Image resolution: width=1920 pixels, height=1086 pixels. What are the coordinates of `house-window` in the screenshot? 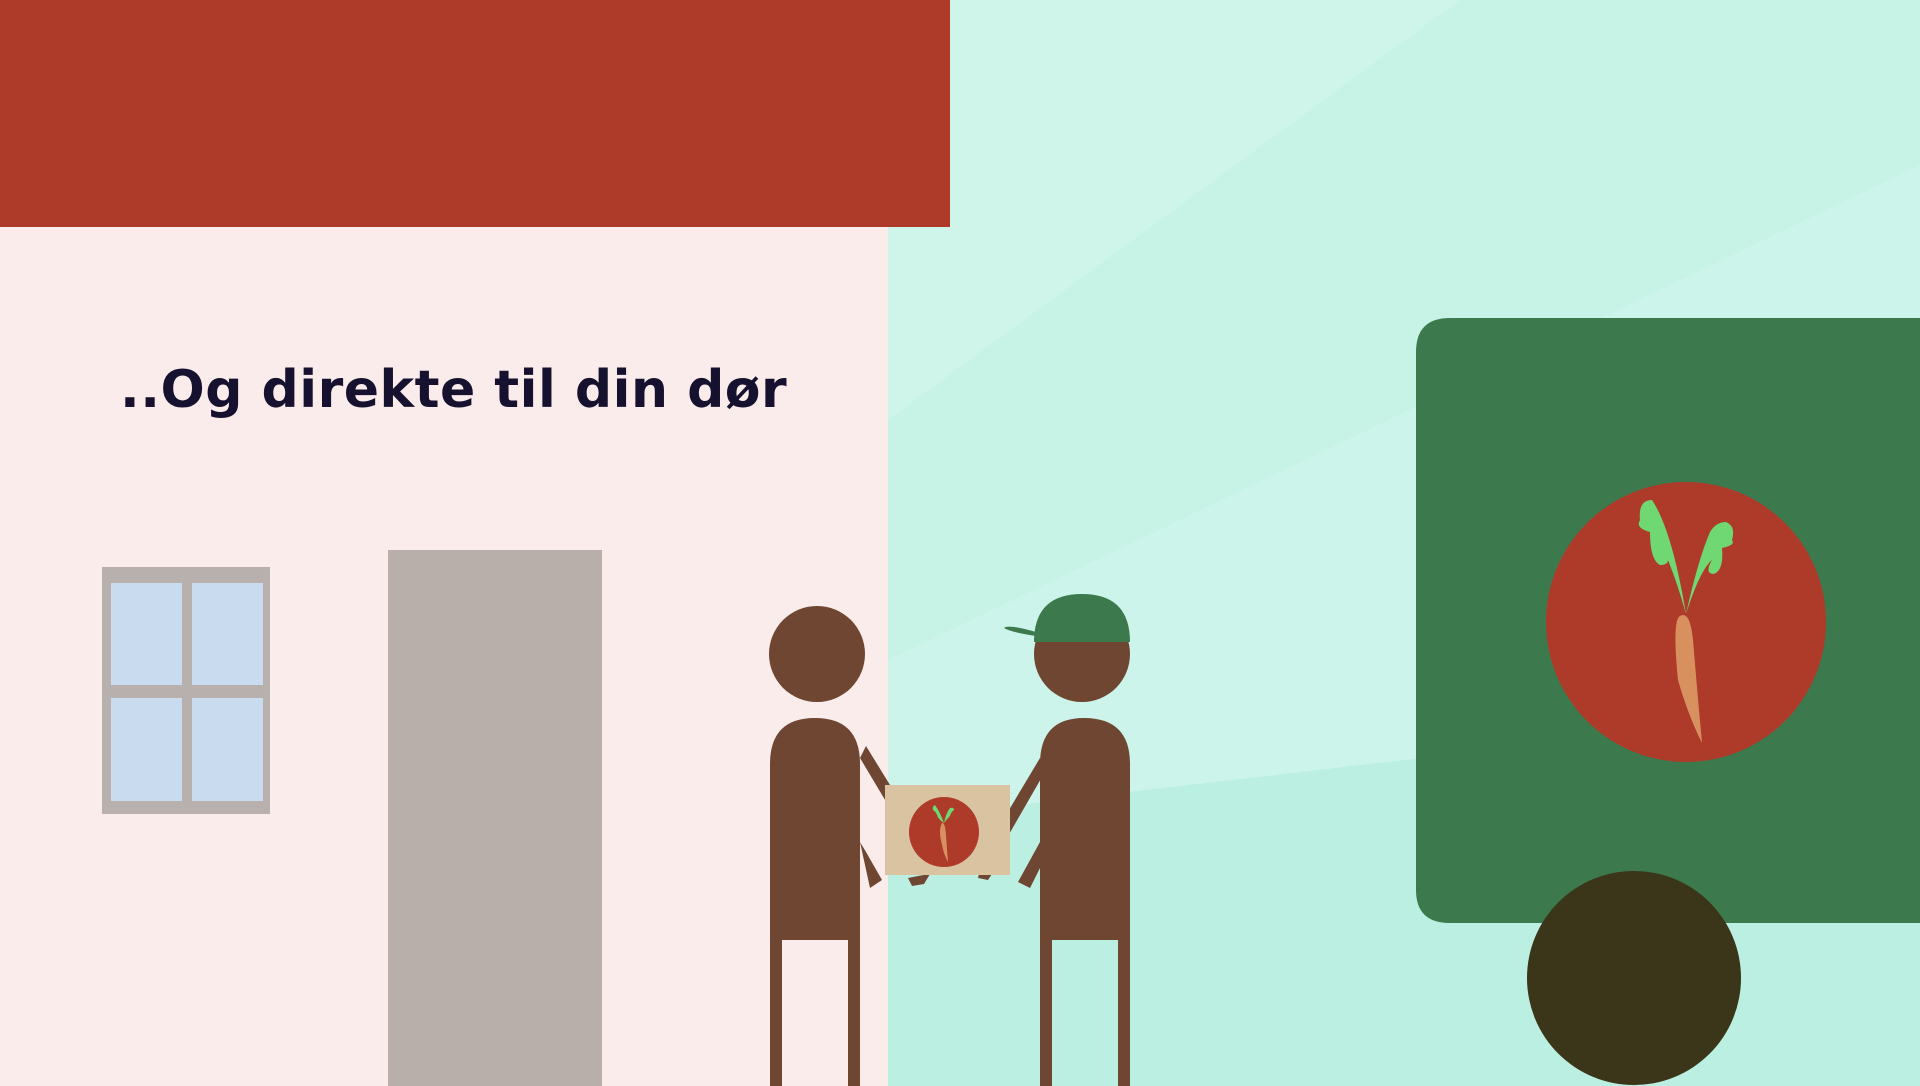 It's located at (186, 690).